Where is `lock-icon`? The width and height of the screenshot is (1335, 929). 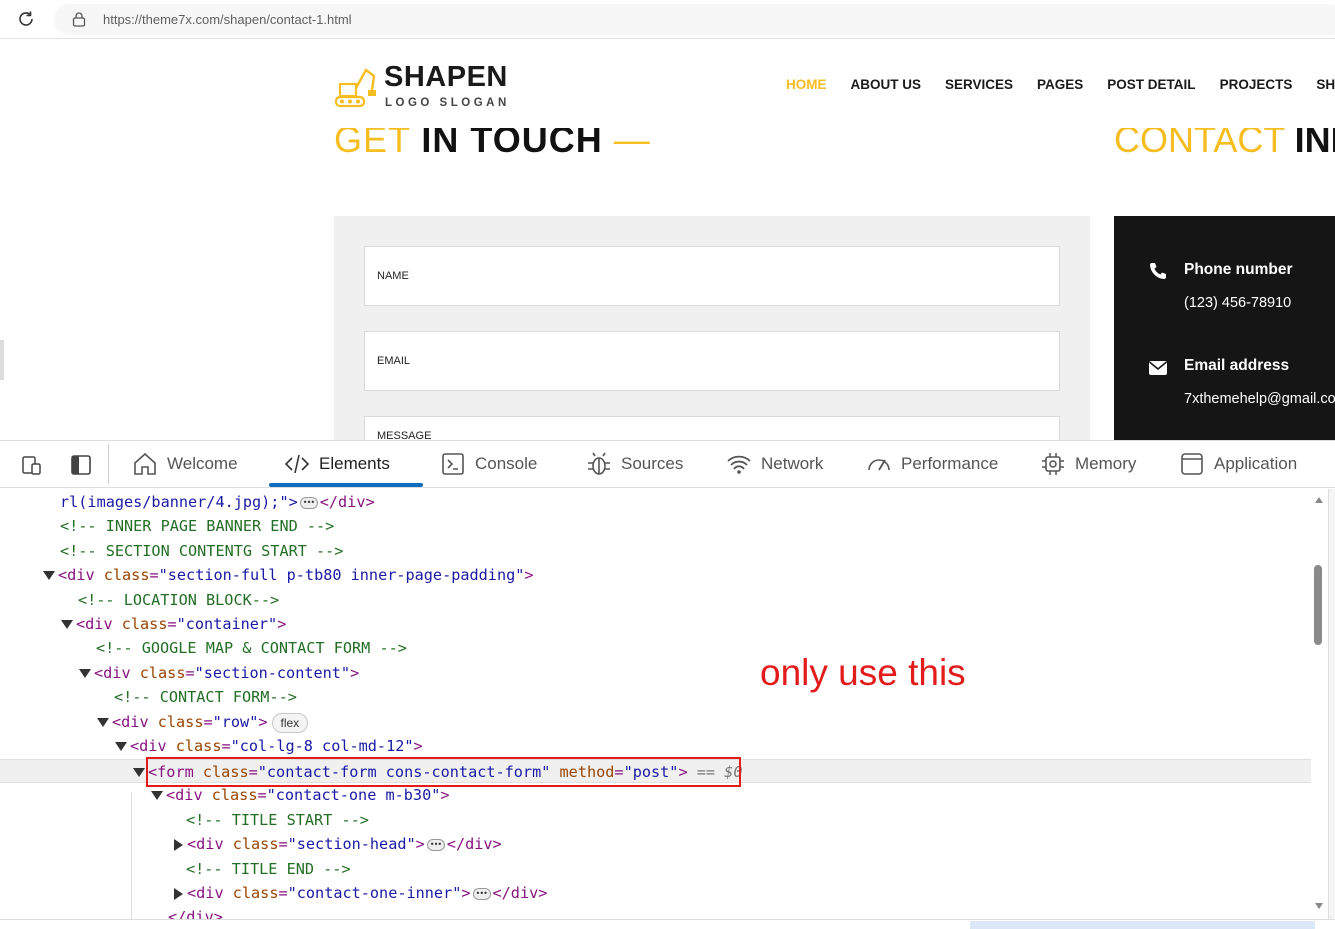
lock-icon is located at coordinates (79, 19).